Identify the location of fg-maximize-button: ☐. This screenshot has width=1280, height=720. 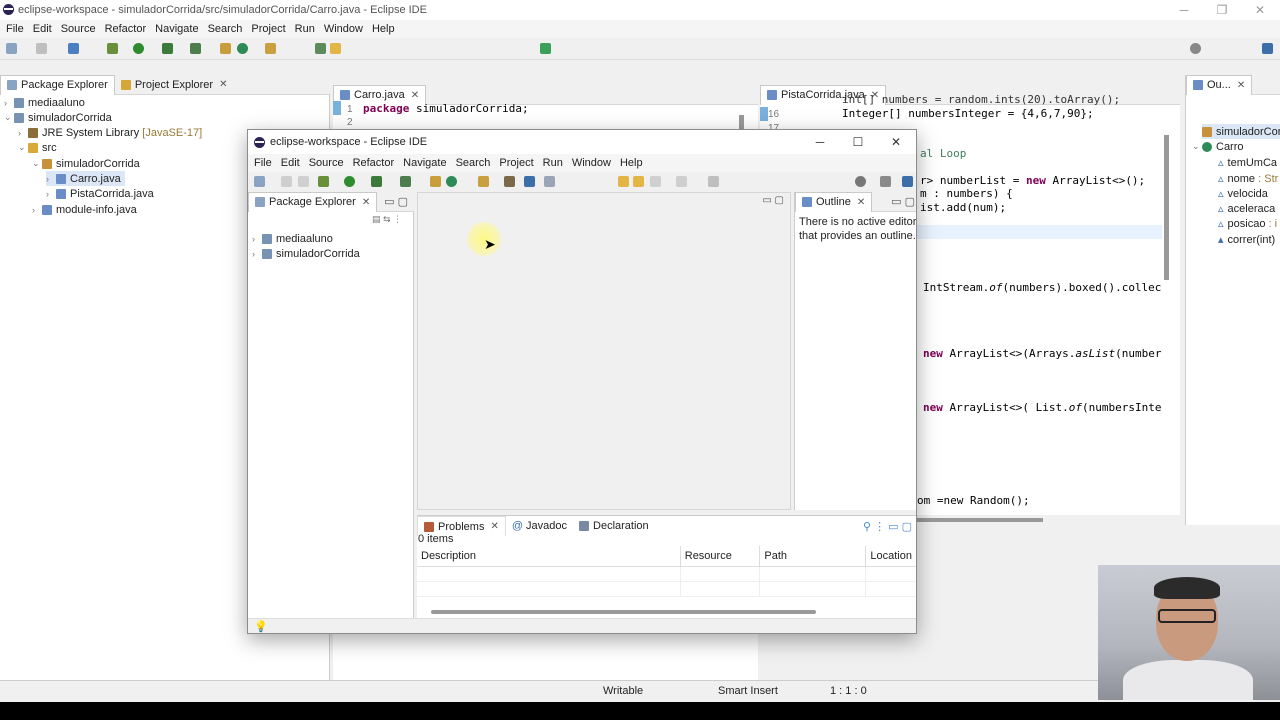
(858, 142).